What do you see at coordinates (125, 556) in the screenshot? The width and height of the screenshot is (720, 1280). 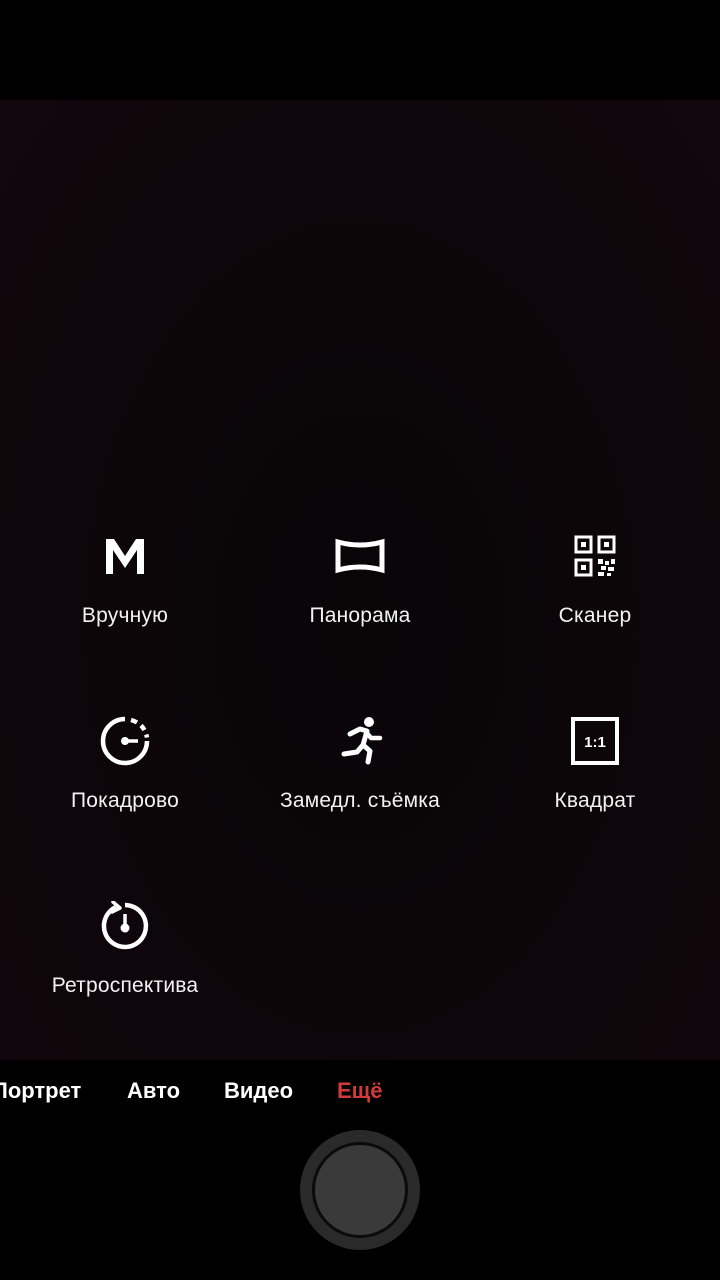 I see `manual-m-icon` at bounding box center [125, 556].